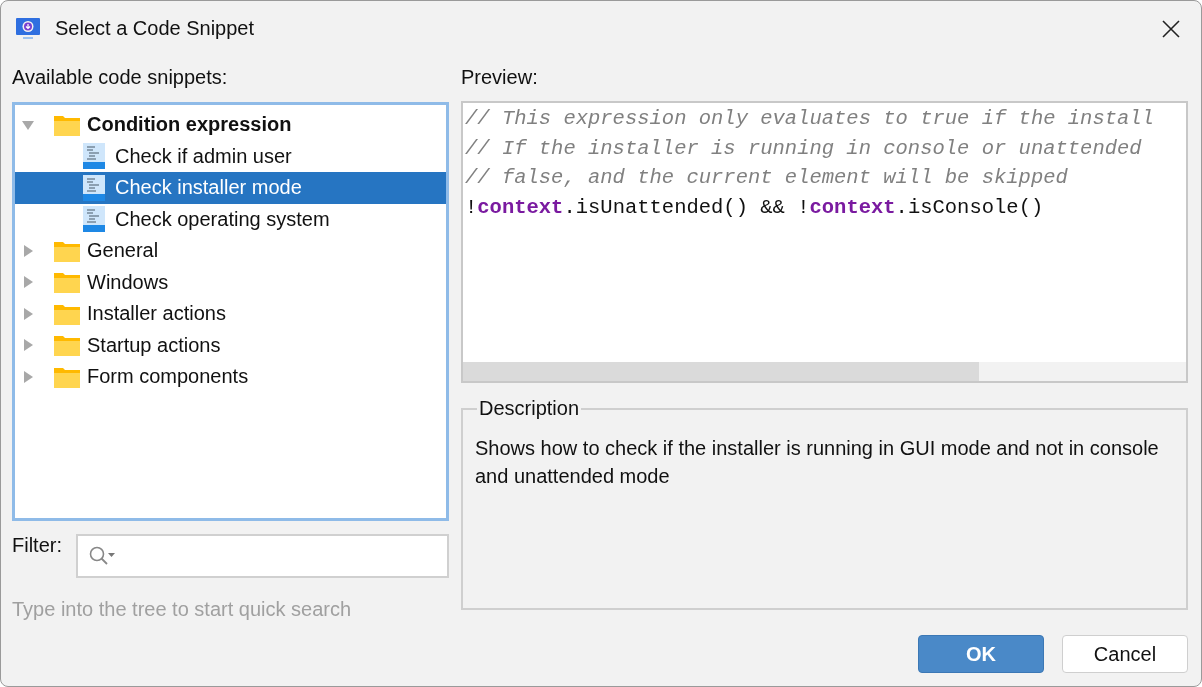  What do you see at coordinates (803, 149) in the screenshot?
I see `code-line: // If the installer is running in console or unattended` at bounding box center [803, 149].